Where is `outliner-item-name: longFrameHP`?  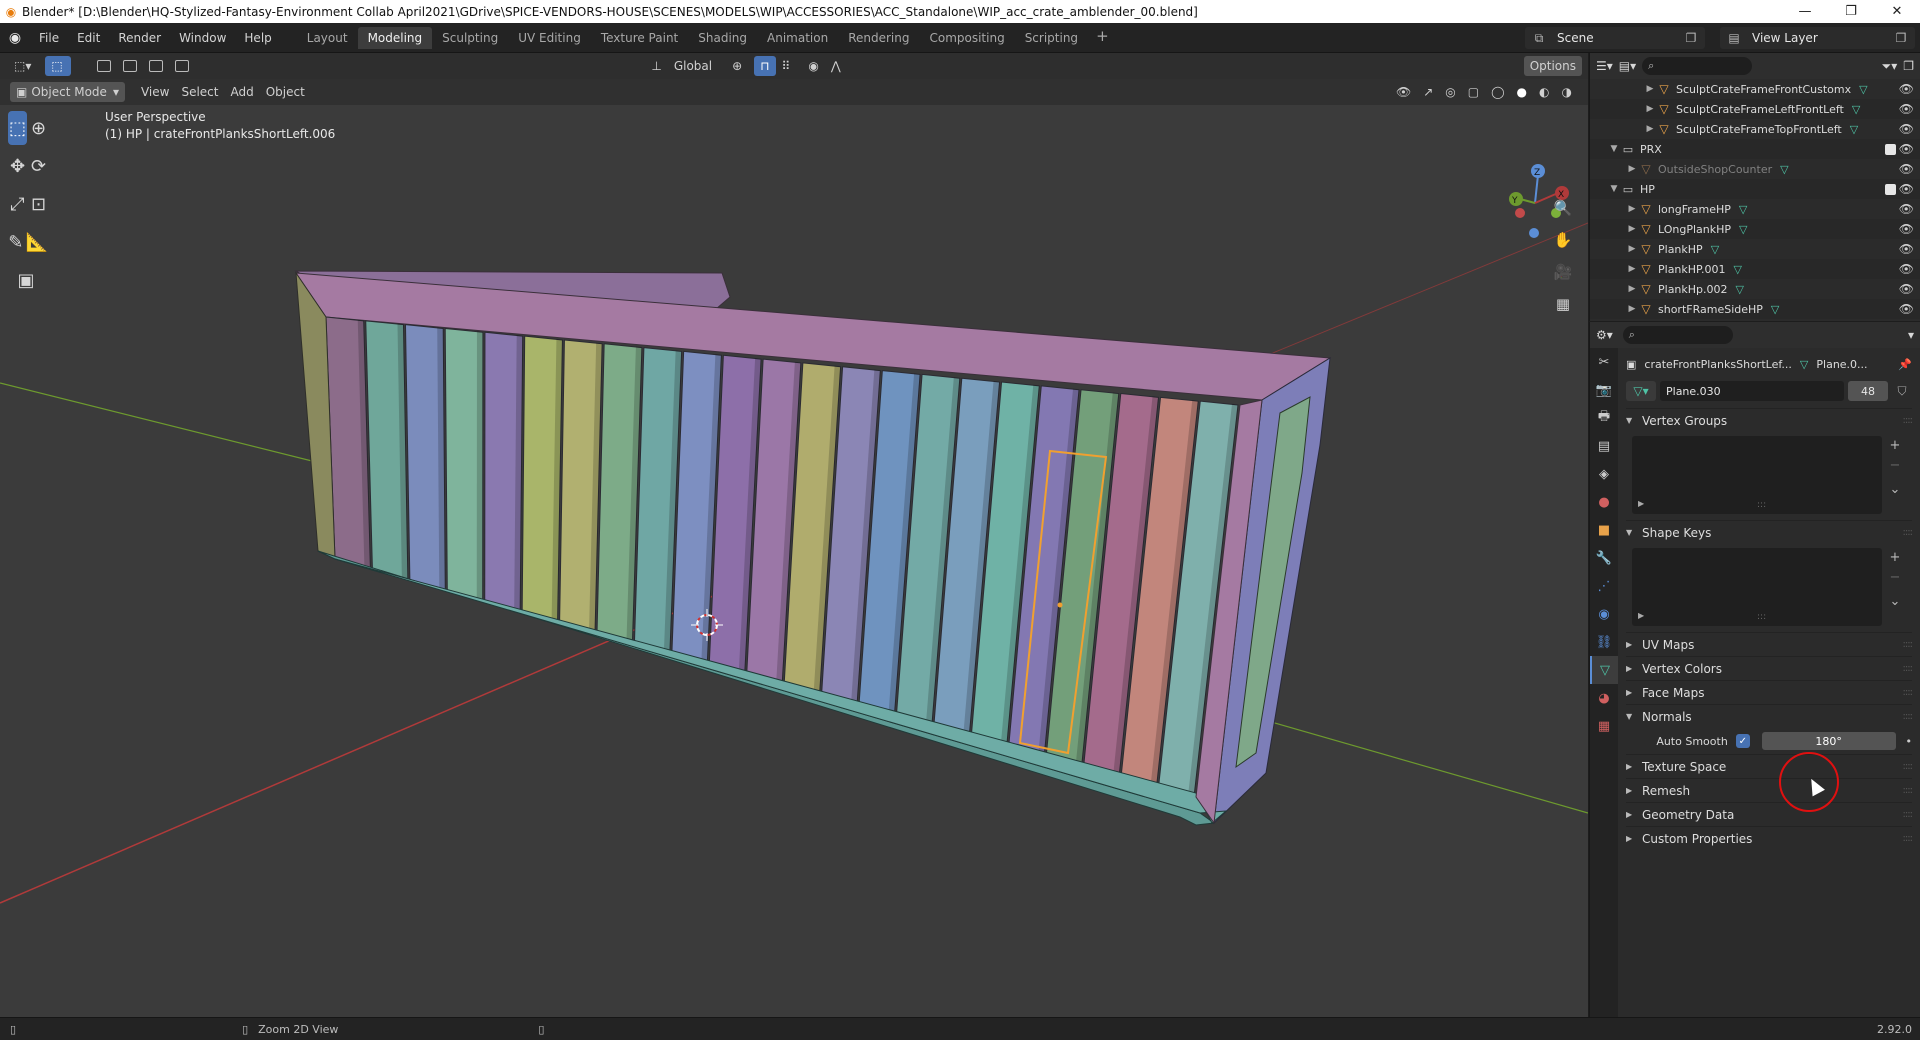 outliner-item-name: longFrameHP is located at coordinates (1694, 209).